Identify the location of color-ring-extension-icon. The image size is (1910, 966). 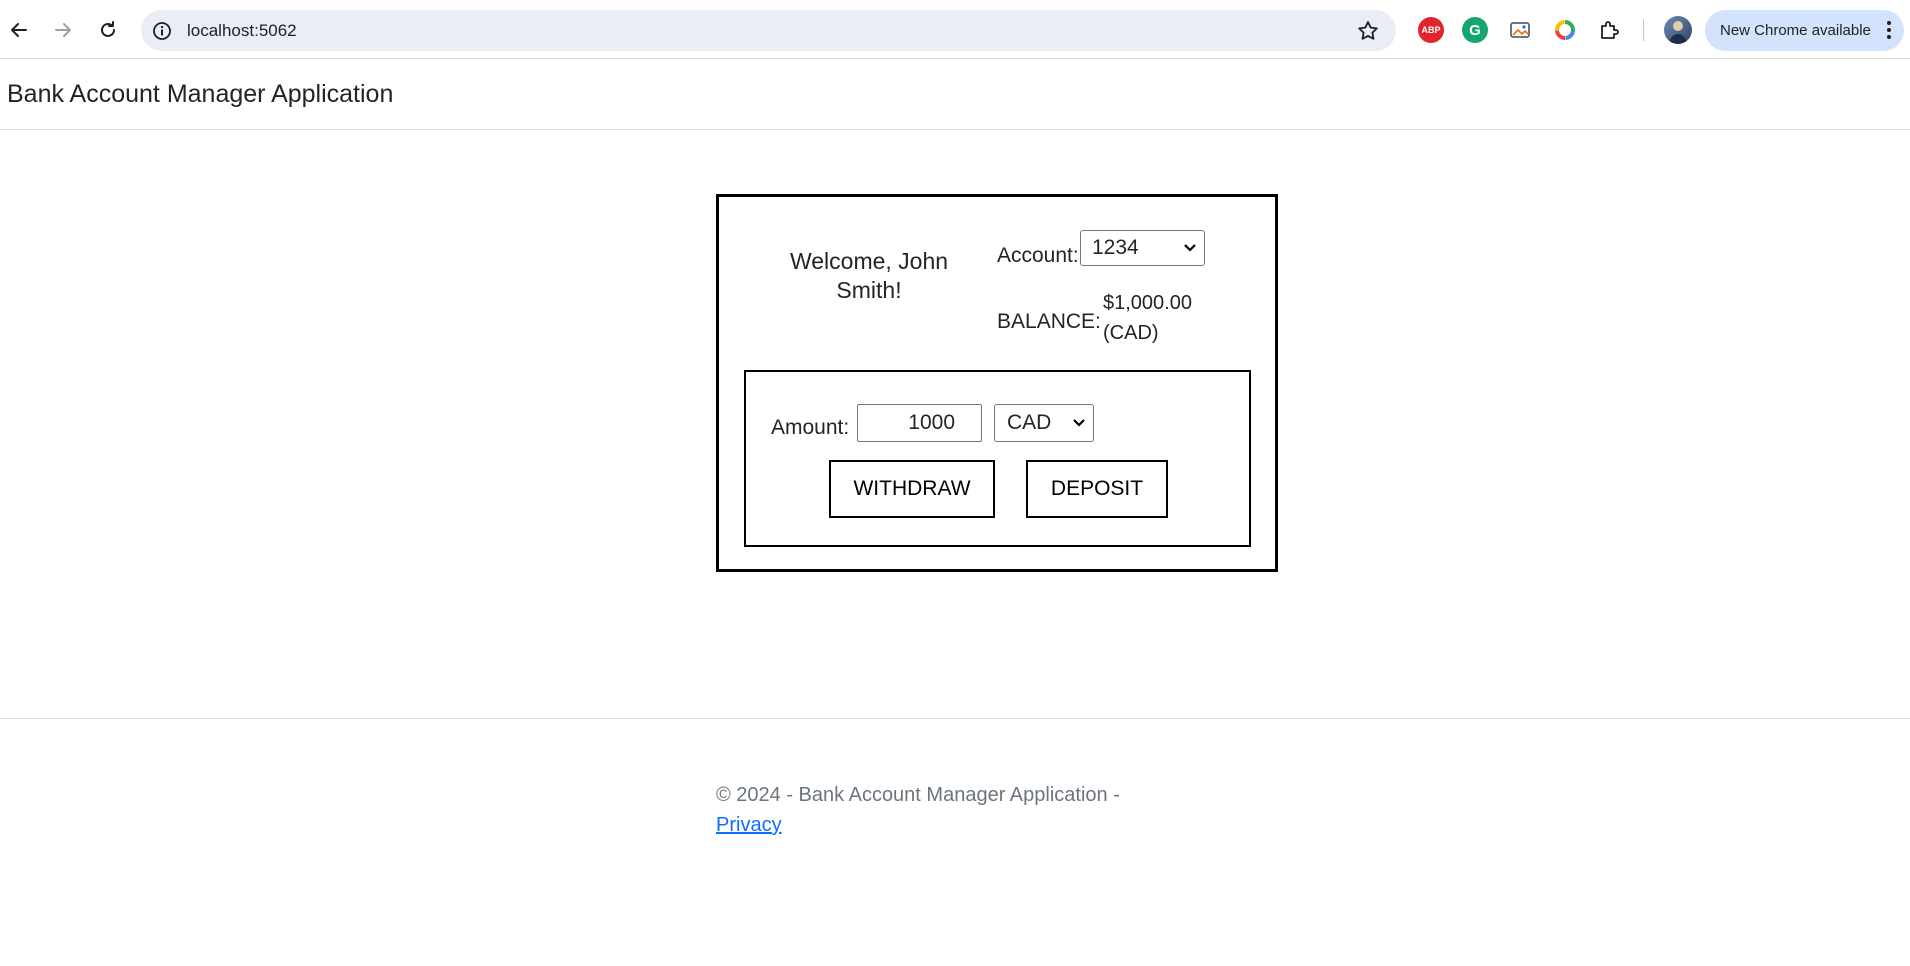
(1565, 30).